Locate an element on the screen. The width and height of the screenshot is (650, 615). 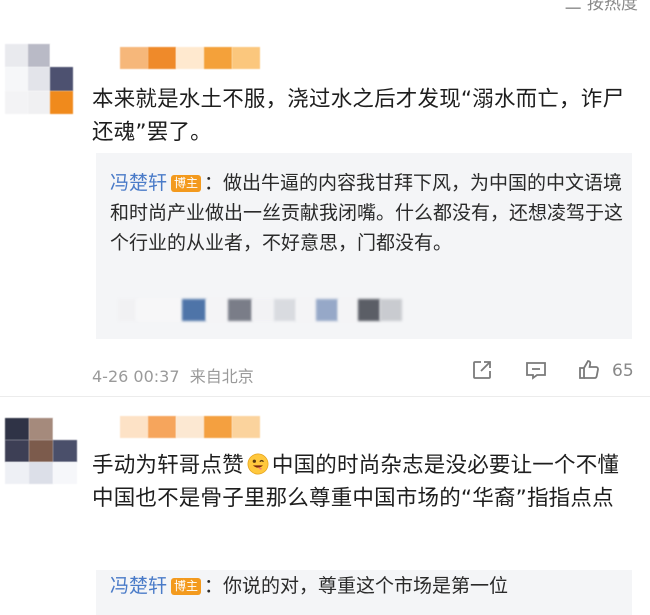
comment-meta: 4-26 00:37 来自北京 is located at coordinates (173, 375).